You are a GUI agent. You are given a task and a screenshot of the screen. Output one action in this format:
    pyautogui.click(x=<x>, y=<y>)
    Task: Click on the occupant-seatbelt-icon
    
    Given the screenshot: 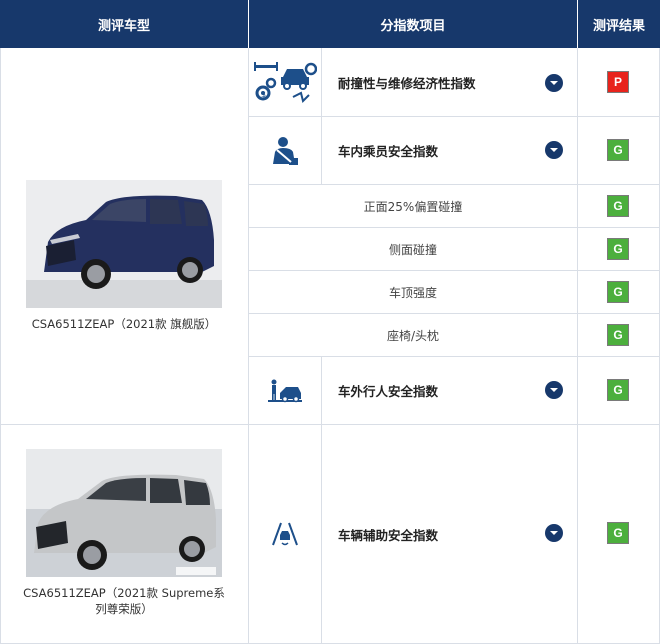 What is the action you would take?
    pyautogui.click(x=285, y=150)
    